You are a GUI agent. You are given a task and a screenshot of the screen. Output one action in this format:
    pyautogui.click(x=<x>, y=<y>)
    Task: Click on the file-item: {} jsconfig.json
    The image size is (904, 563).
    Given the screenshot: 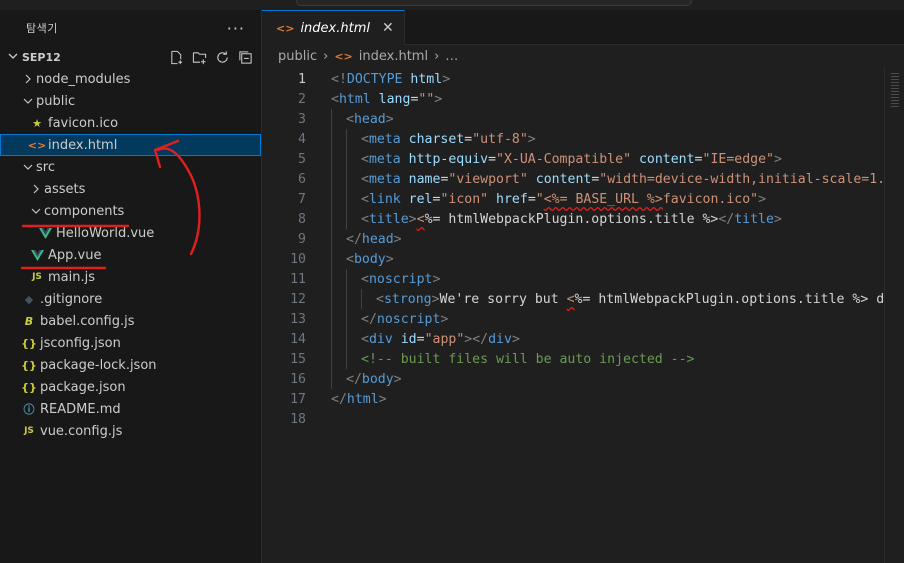 What is the action you would take?
    pyautogui.click(x=130, y=343)
    